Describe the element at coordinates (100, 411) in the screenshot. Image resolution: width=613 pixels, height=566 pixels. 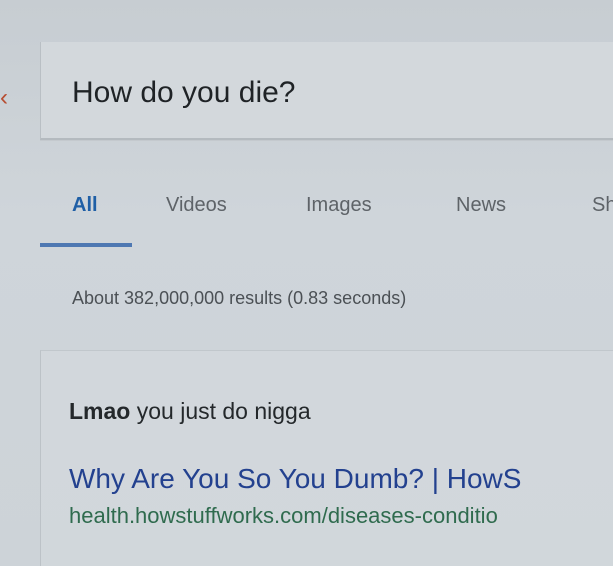
I see `featured-snippet-bold: Lmao` at that location.